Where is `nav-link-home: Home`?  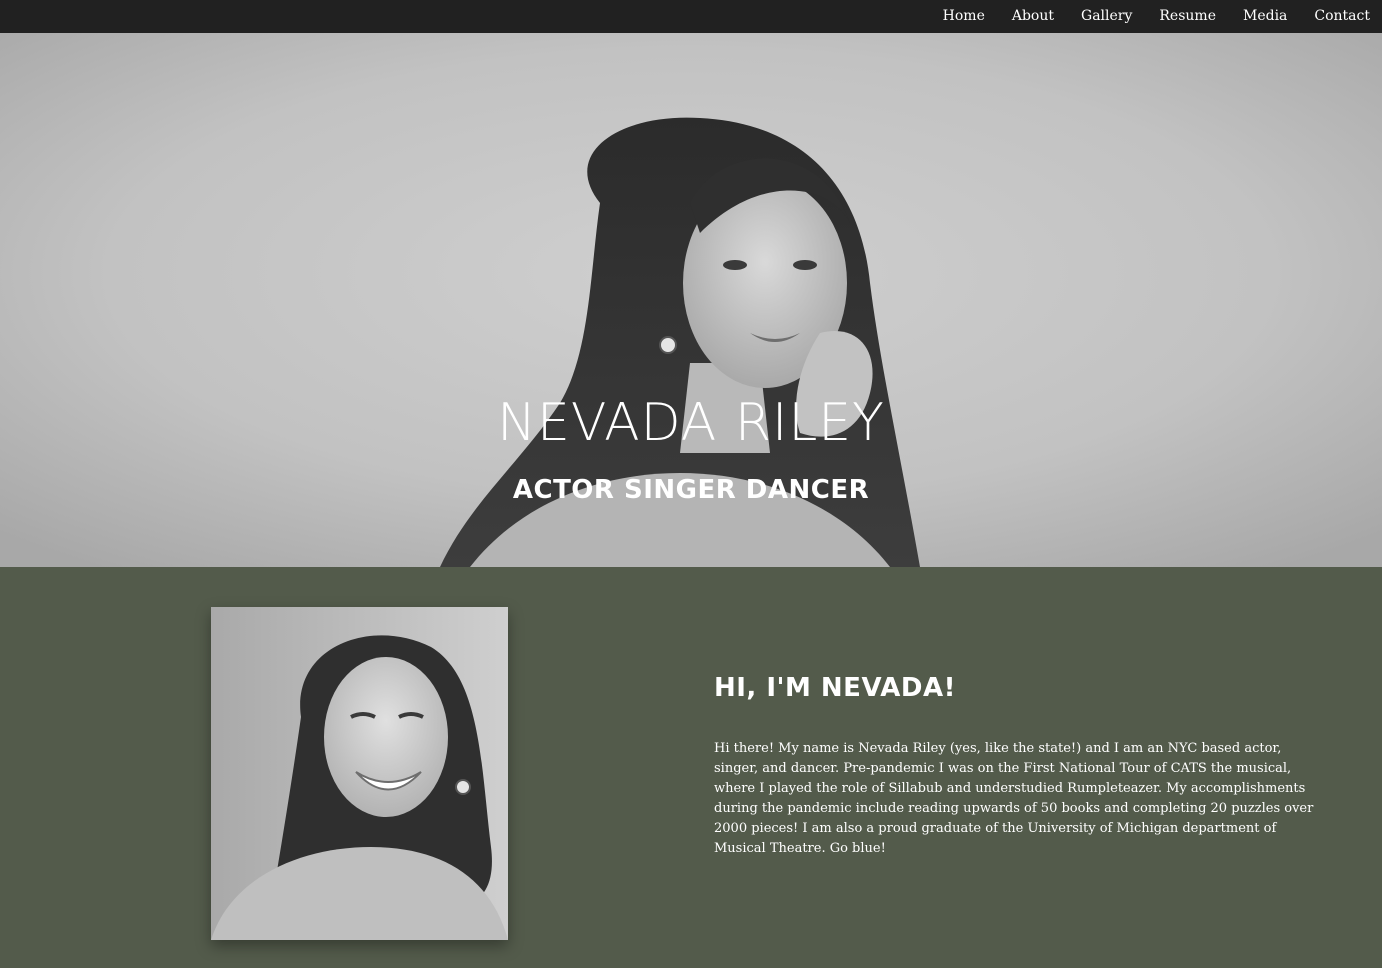 nav-link-home: Home is located at coordinates (964, 16).